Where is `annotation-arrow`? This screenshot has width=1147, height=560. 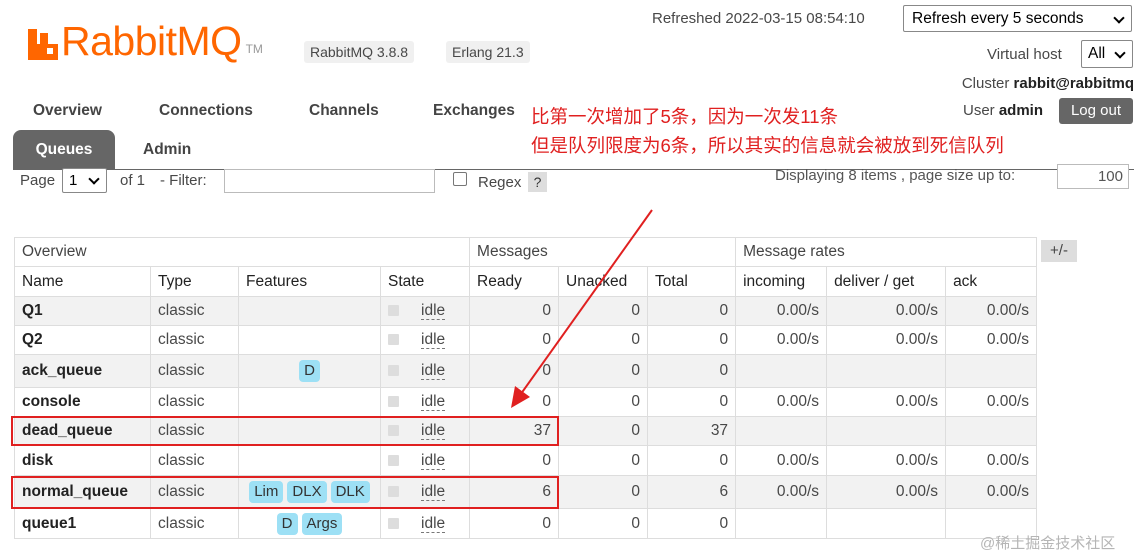
annotation-arrow is located at coordinates (582, 308).